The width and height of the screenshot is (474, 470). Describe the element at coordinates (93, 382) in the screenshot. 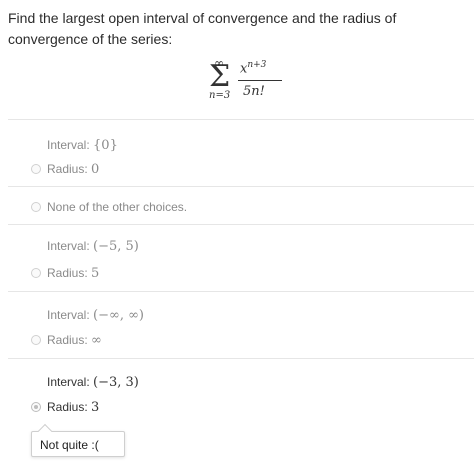

I see `choice-5-interval: Interval: (−3, 3)` at that location.